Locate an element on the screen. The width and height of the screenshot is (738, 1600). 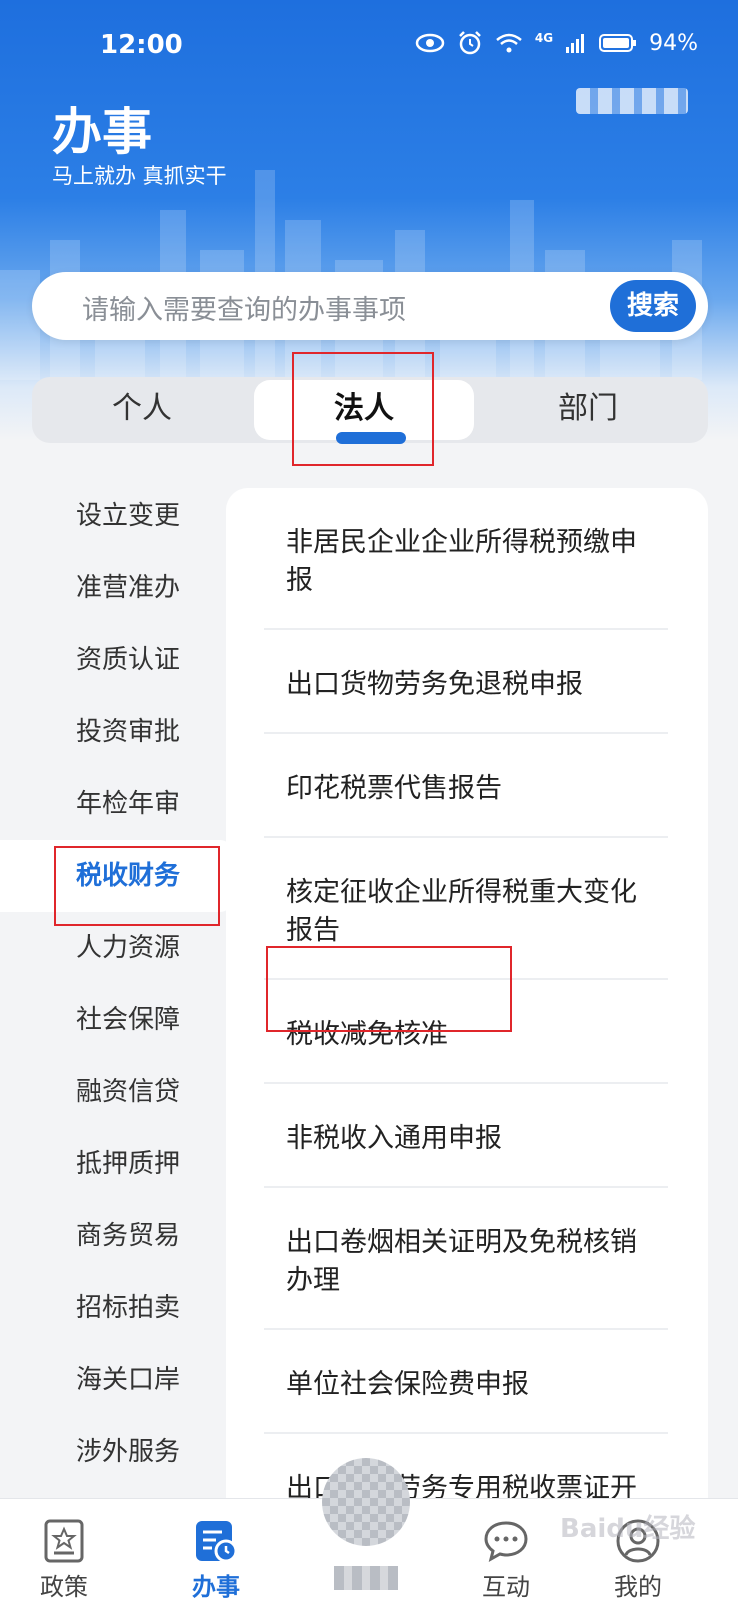
list-item: 出口货物劳务免退税申报 is located at coordinates (466, 682).